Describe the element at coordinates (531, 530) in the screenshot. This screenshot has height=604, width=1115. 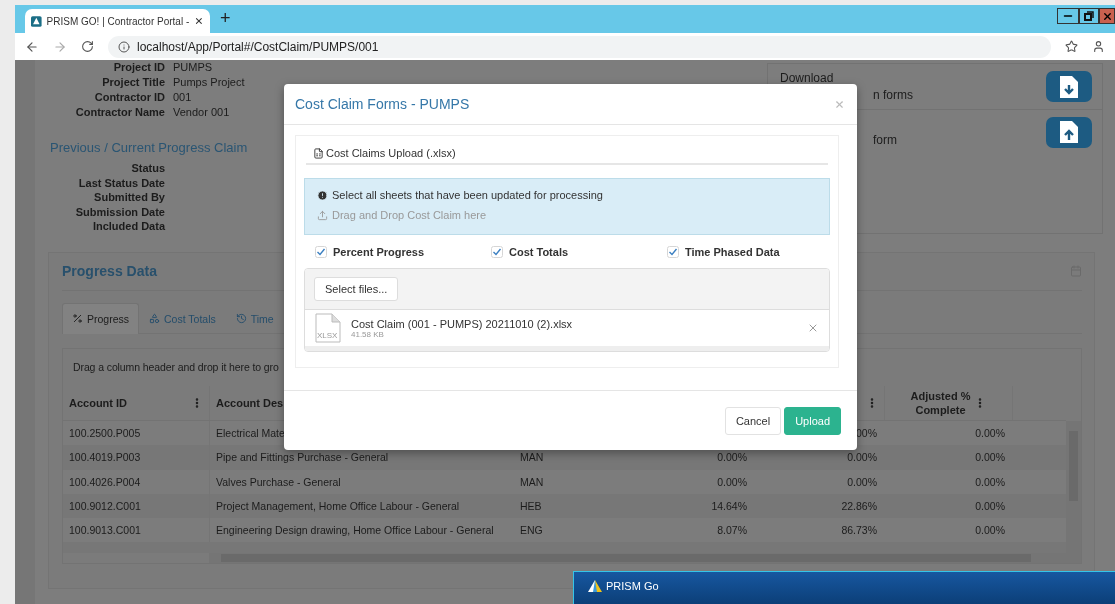
I see `table-cell: ENG` at that location.